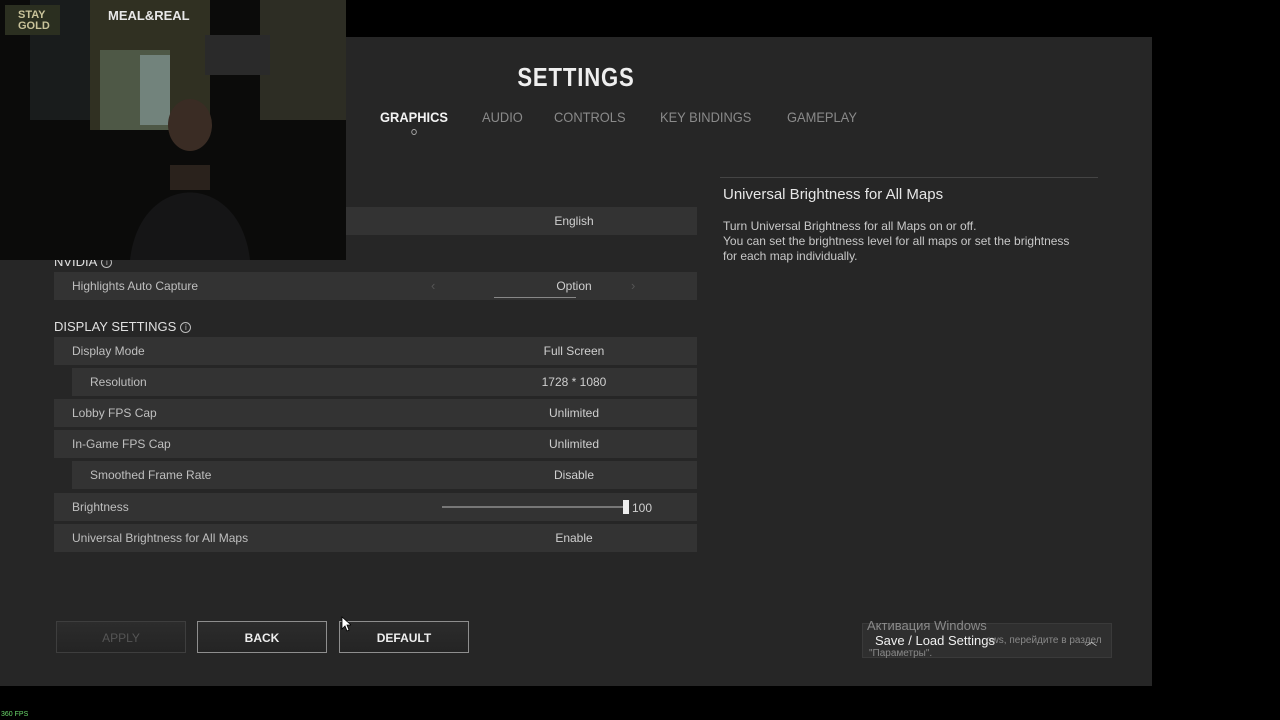  Describe the element at coordinates (114, 413) in the screenshot. I see `setting-label: Lobby FPS Cap` at that location.